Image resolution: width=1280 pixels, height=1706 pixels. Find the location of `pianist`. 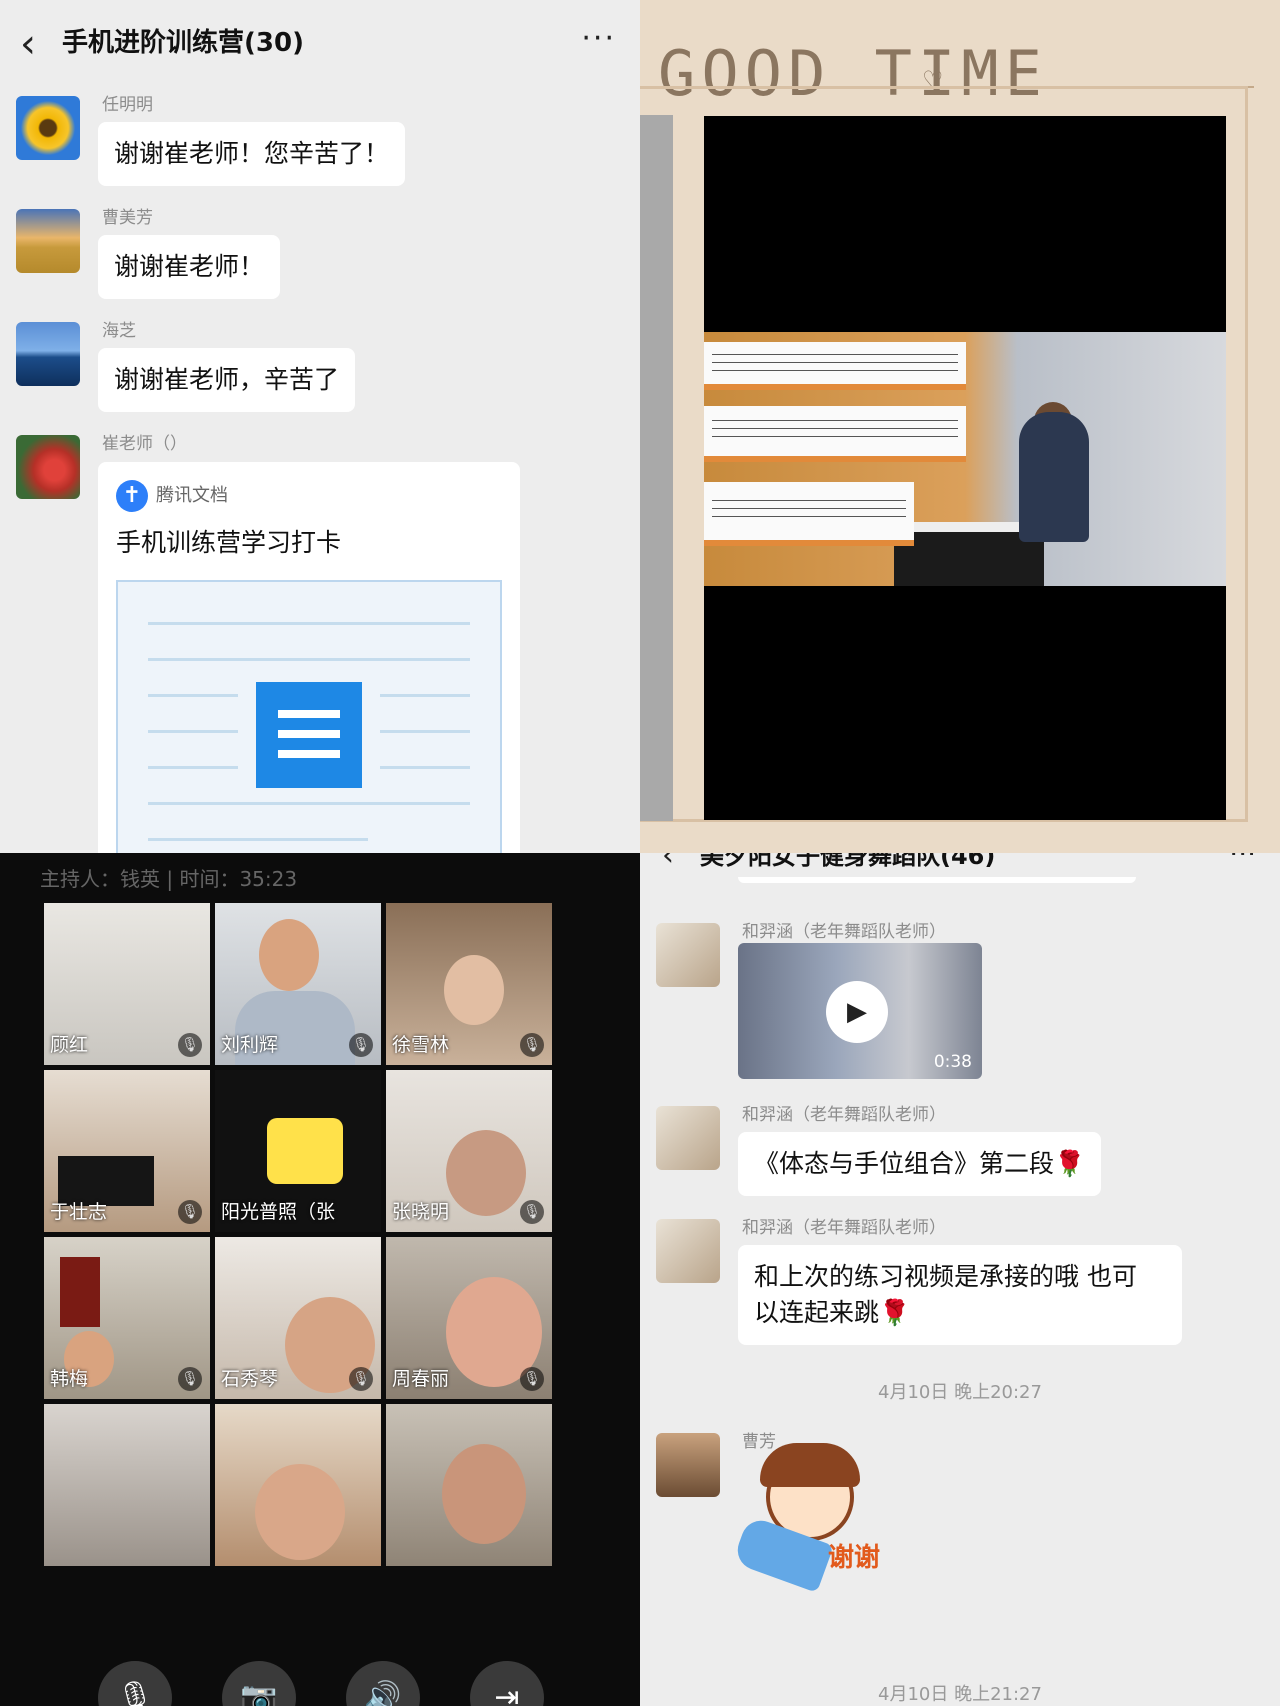

pianist is located at coordinates (1054, 477).